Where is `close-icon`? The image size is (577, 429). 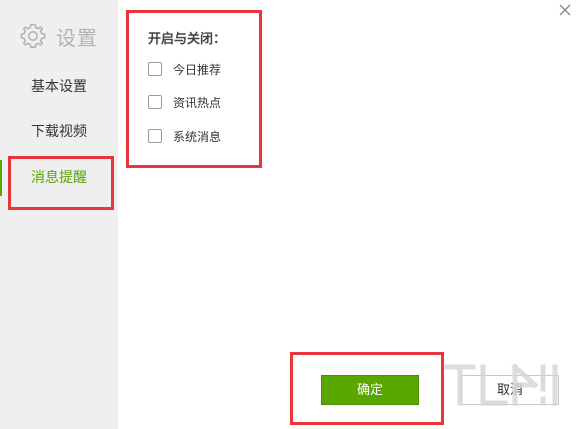 close-icon is located at coordinates (565, 10).